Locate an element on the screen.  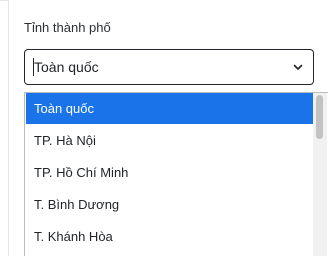
chevron-down-icon is located at coordinates (298, 67).